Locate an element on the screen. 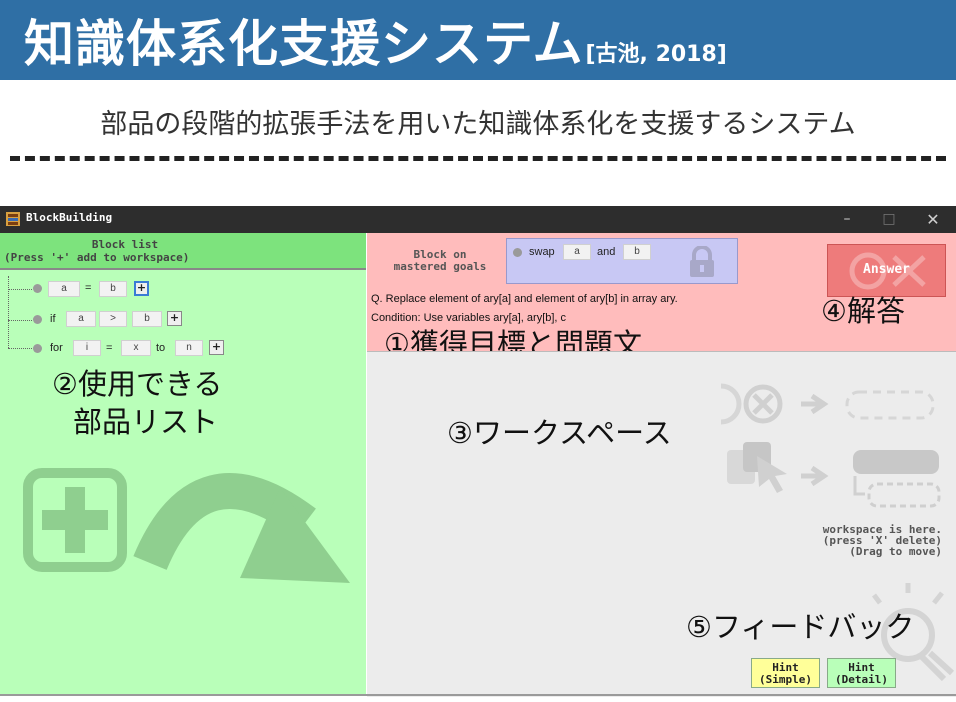 The width and height of the screenshot is (956, 702). slide-title: 知識体系化支援システム[古池, 2018] is located at coordinates (375, 44).